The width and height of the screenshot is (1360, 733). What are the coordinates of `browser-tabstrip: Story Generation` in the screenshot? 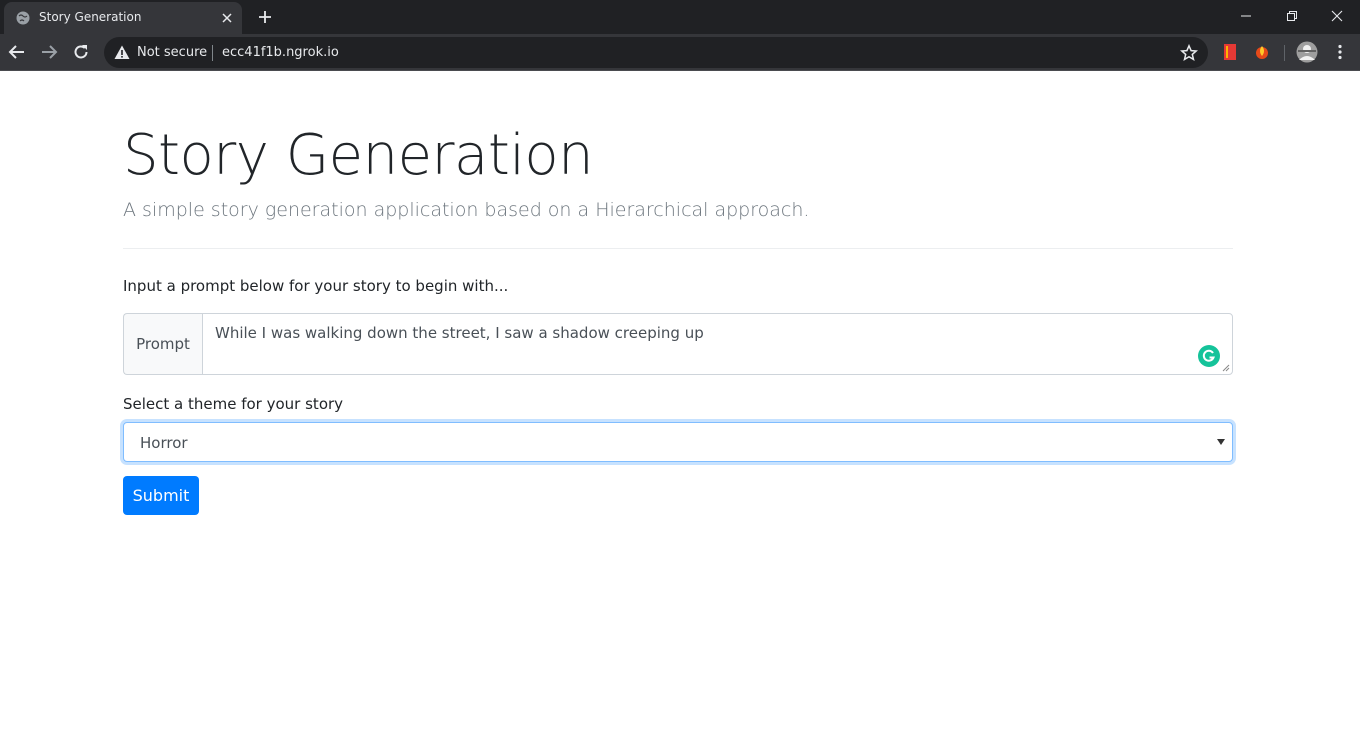 It's located at (680, 17).